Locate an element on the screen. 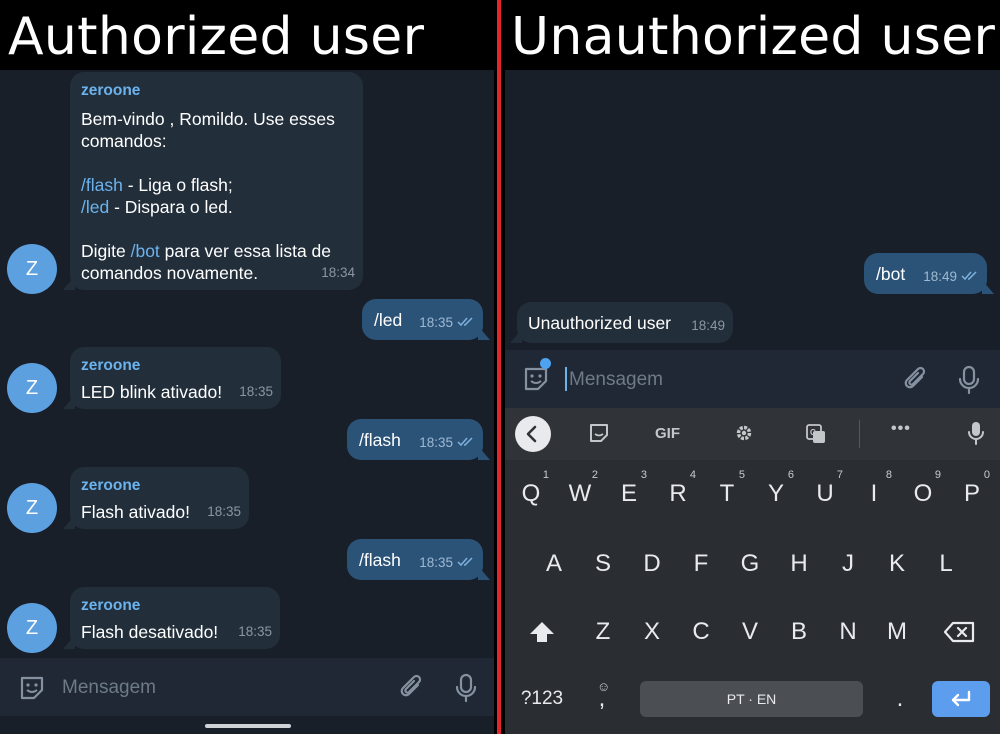 Image resolution: width=1000 pixels, height=734 pixels. key-t: 5T is located at coordinates (727, 494).